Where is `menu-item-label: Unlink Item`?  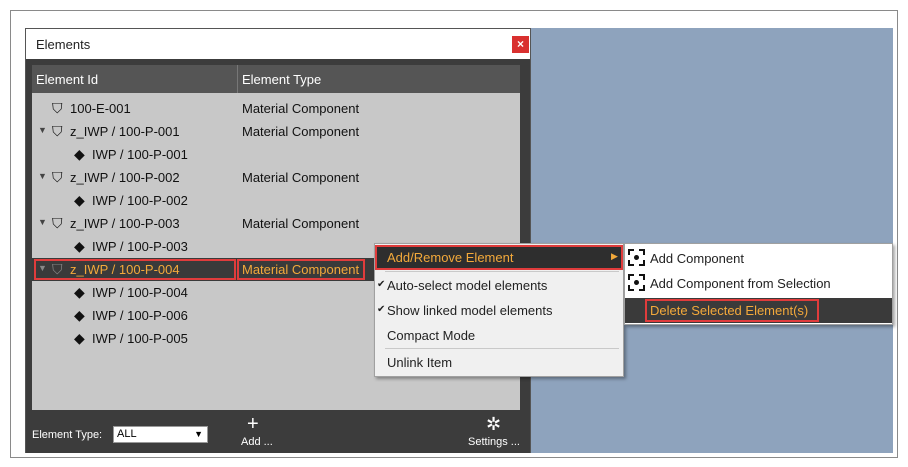 menu-item-label: Unlink Item is located at coordinates (420, 362).